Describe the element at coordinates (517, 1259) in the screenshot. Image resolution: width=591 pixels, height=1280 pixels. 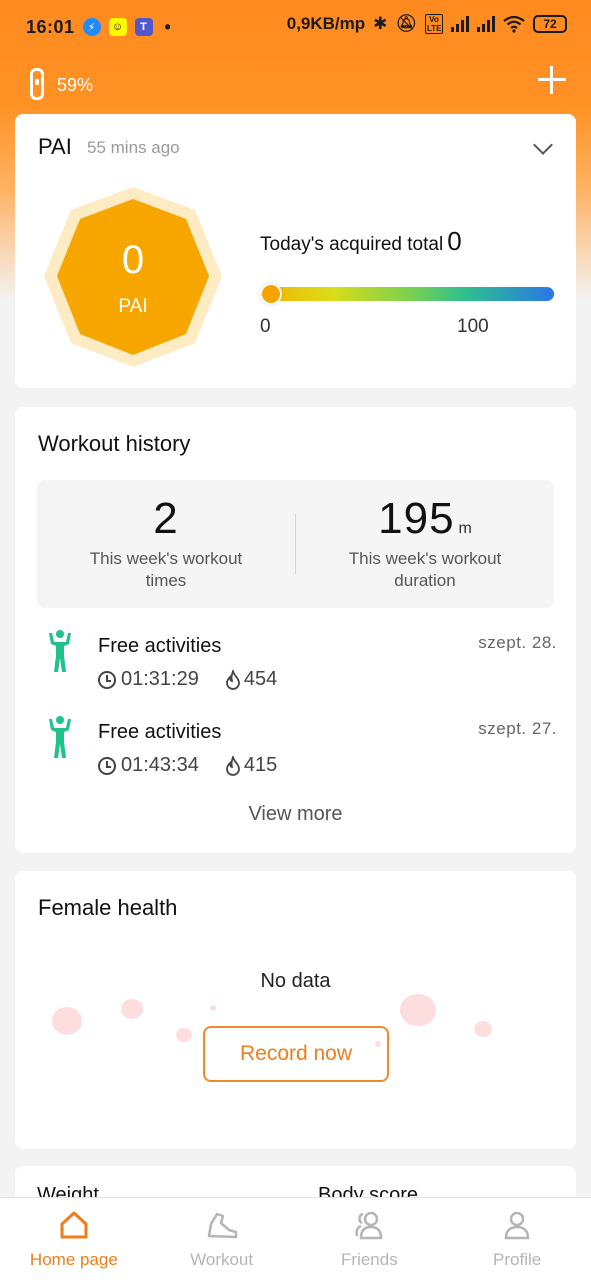
I see `nav-profile-label: Profile` at that location.